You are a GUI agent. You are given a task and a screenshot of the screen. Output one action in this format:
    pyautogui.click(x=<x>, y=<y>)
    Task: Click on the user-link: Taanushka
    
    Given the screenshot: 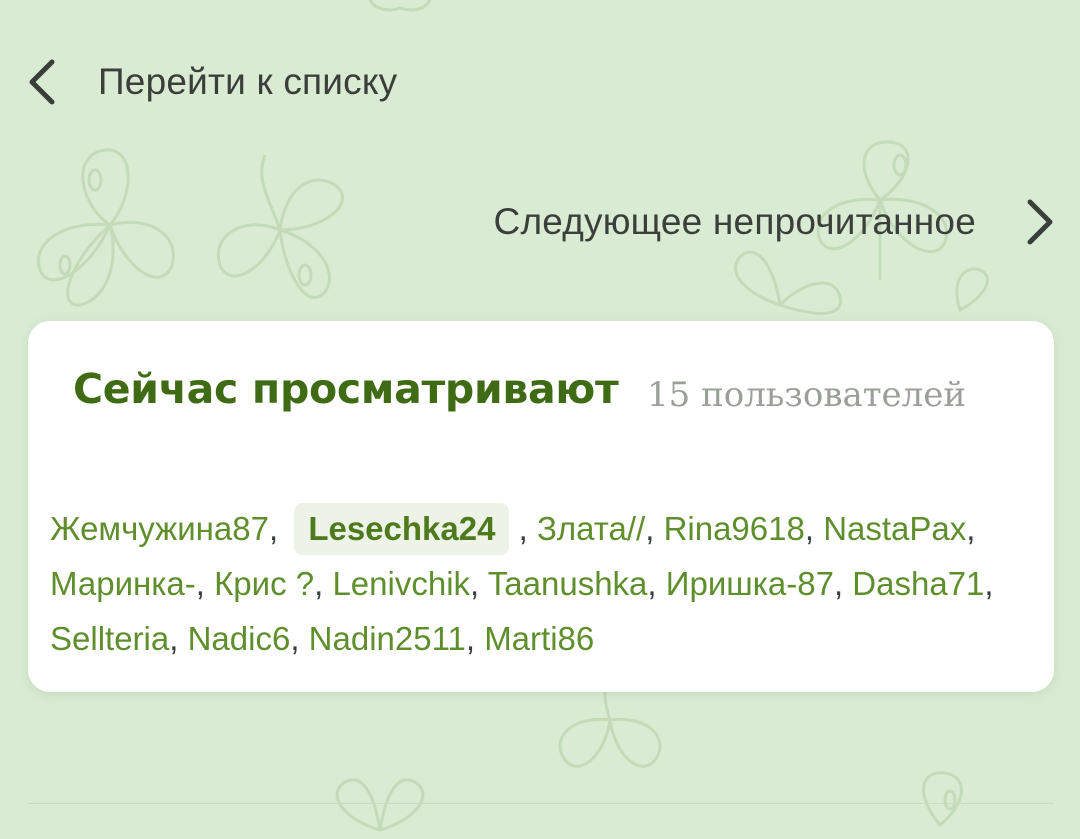 What is the action you would take?
    pyautogui.click(x=568, y=583)
    